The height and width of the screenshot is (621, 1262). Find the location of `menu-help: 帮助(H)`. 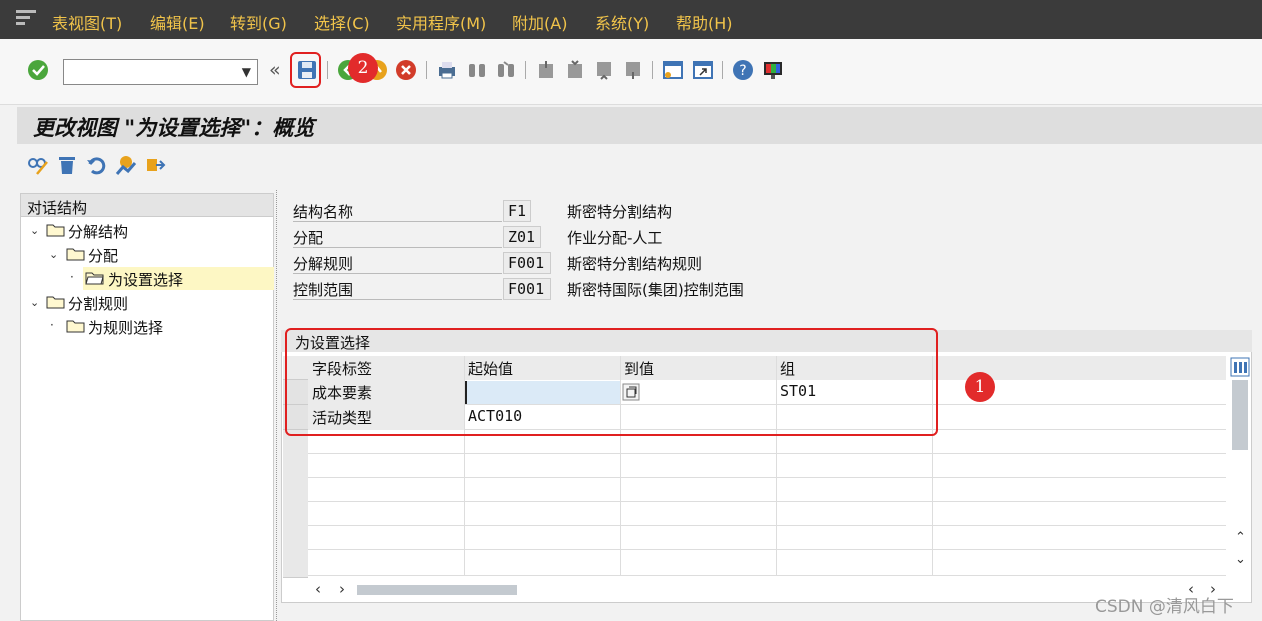

menu-help: 帮助(H) is located at coordinates (704, 22).